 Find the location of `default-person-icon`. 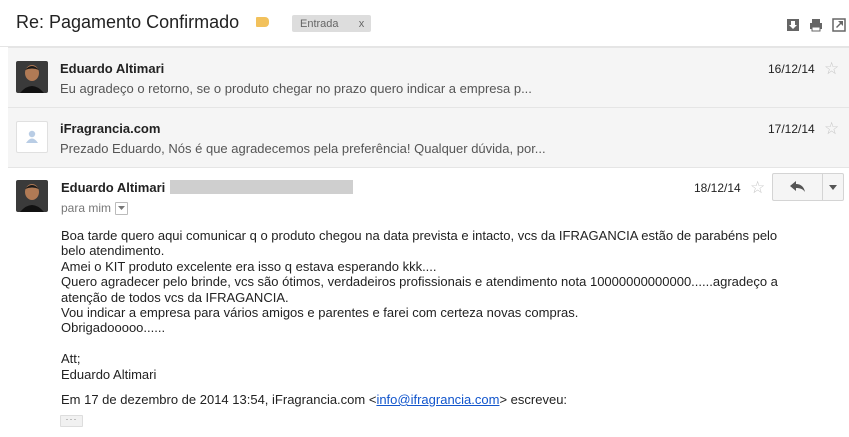

default-person-icon is located at coordinates (32, 136).